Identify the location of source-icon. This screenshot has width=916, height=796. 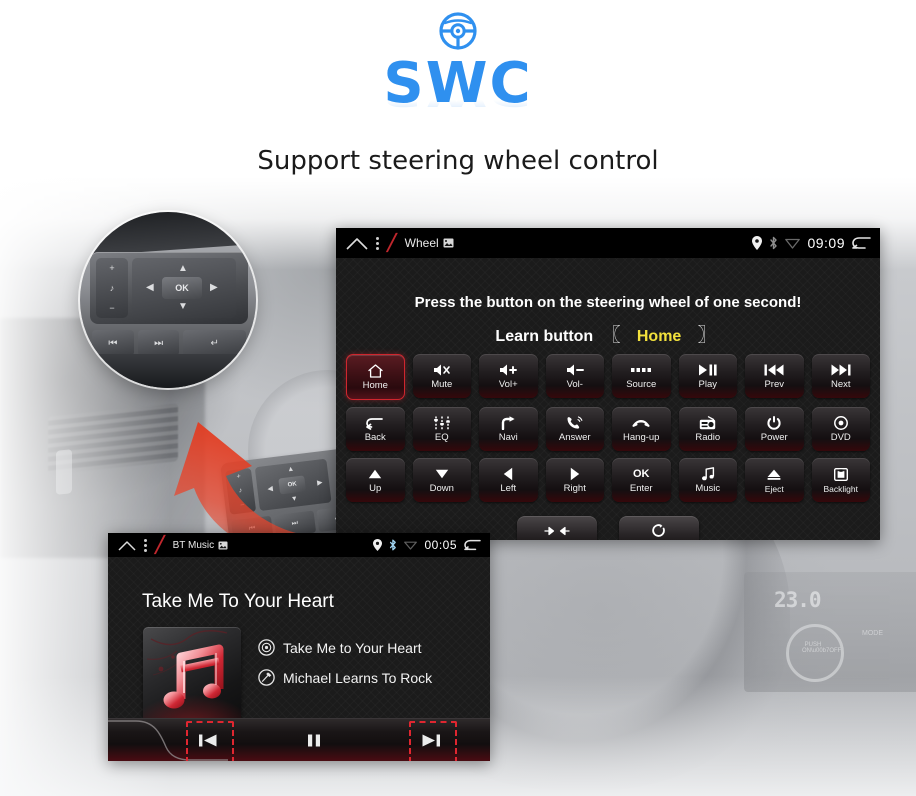
(641, 370).